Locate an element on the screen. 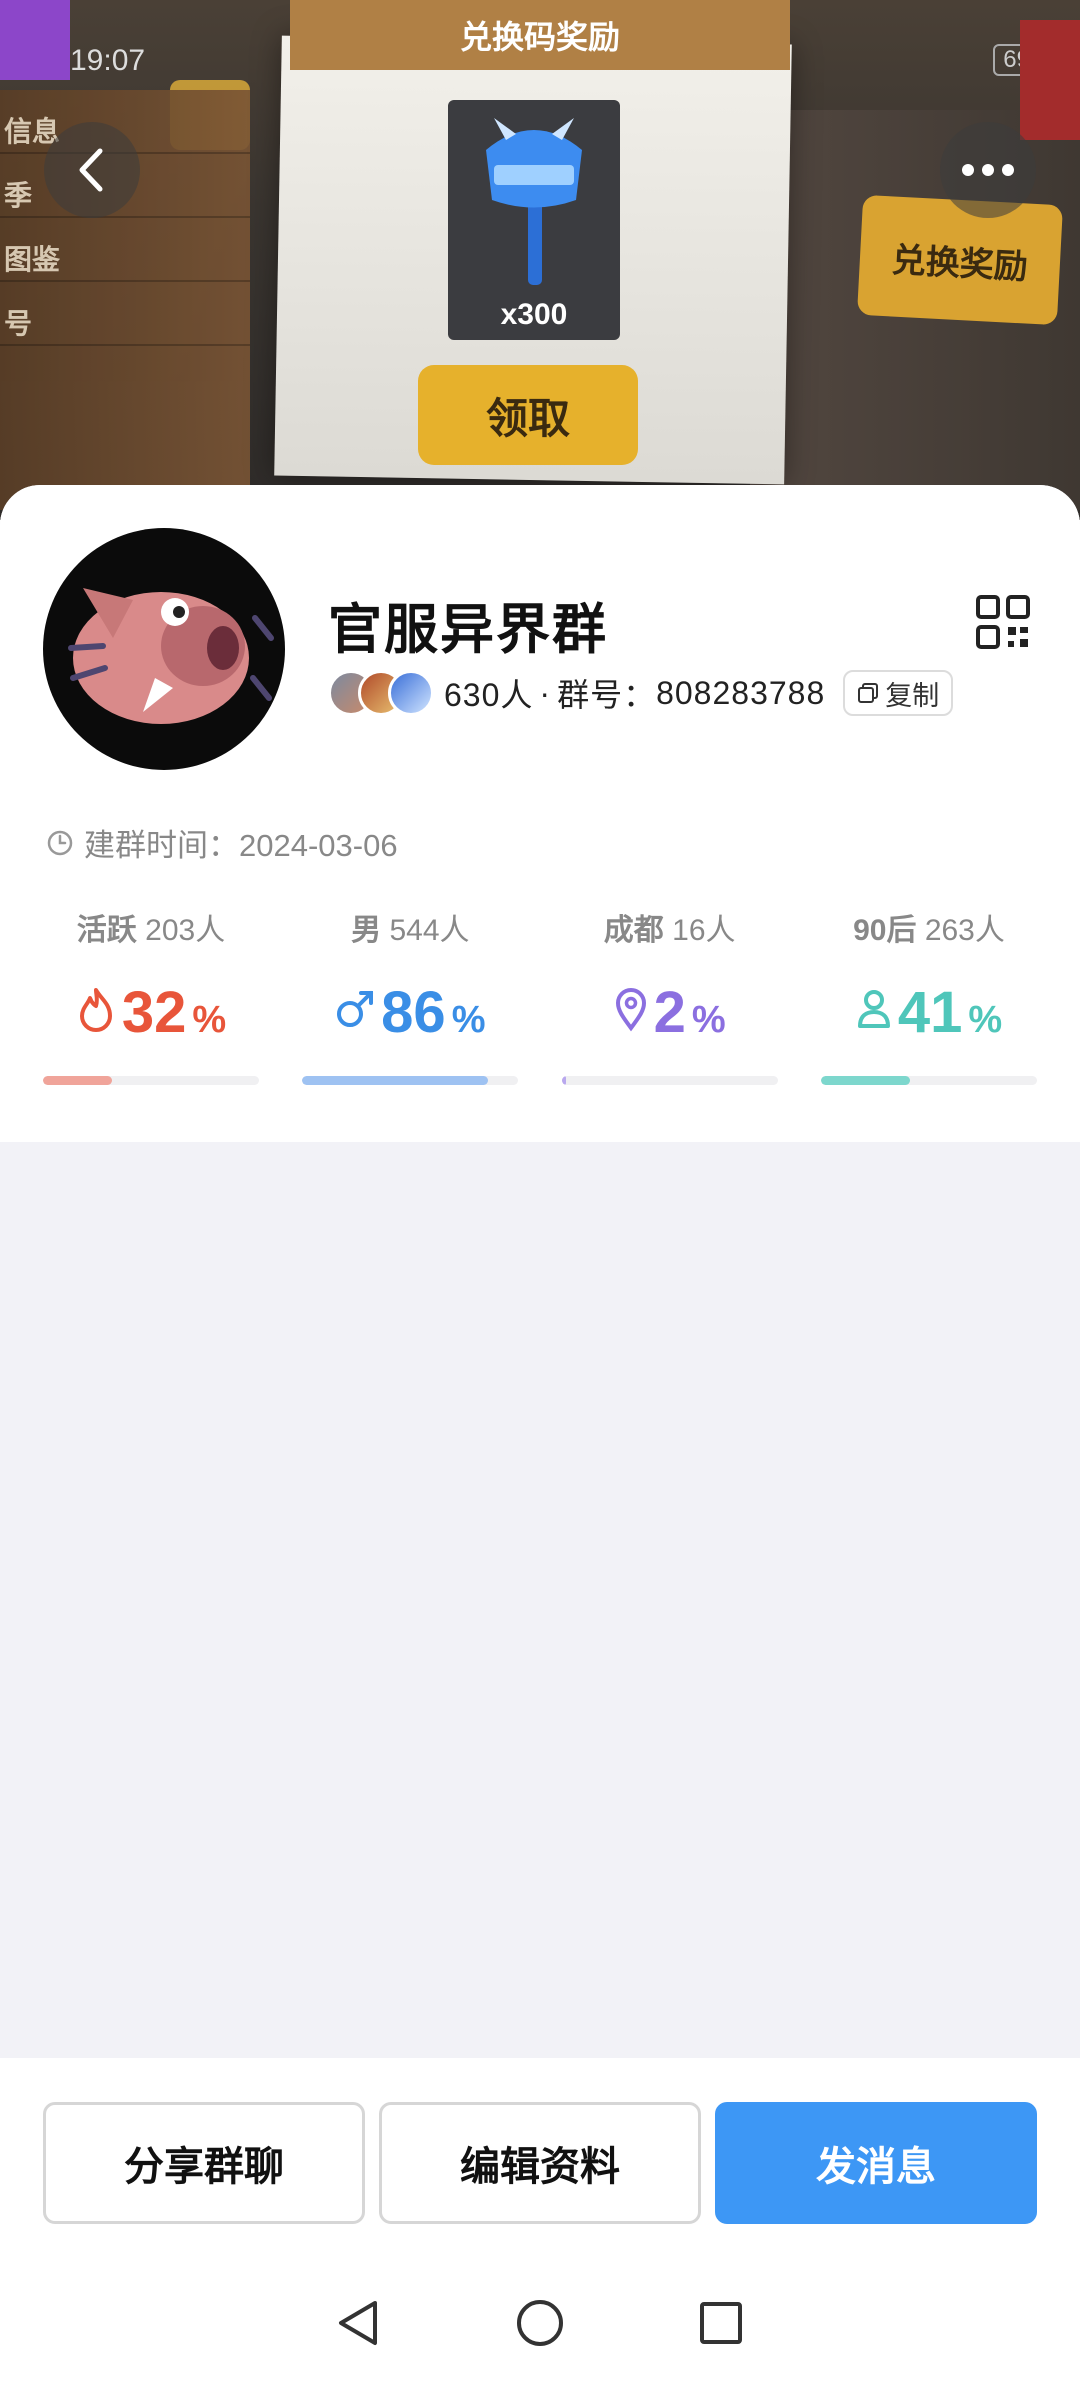 The image size is (1080, 2382). nav-recents-icon is located at coordinates (721, 2323).